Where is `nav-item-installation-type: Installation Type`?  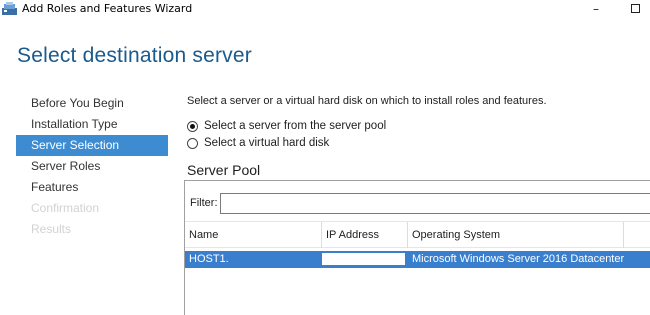 nav-item-installation-type: Installation Type is located at coordinates (92, 124).